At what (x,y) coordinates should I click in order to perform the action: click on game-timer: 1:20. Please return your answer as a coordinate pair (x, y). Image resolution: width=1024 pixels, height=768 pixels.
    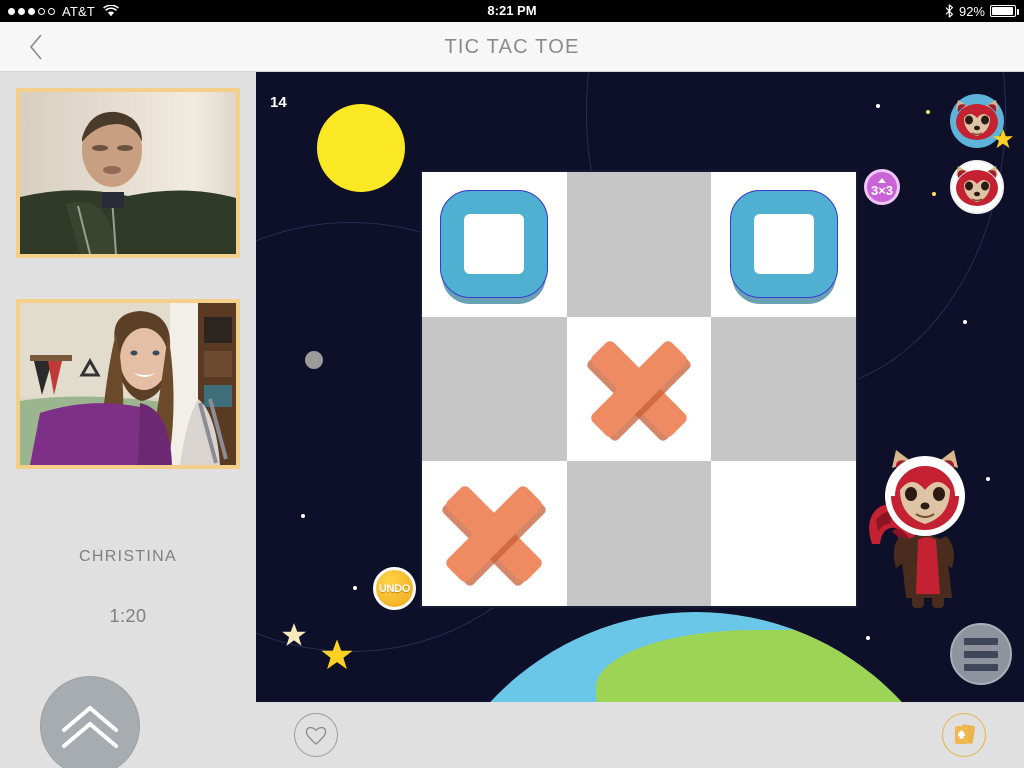
    Looking at the image, I should click on (128, 616).